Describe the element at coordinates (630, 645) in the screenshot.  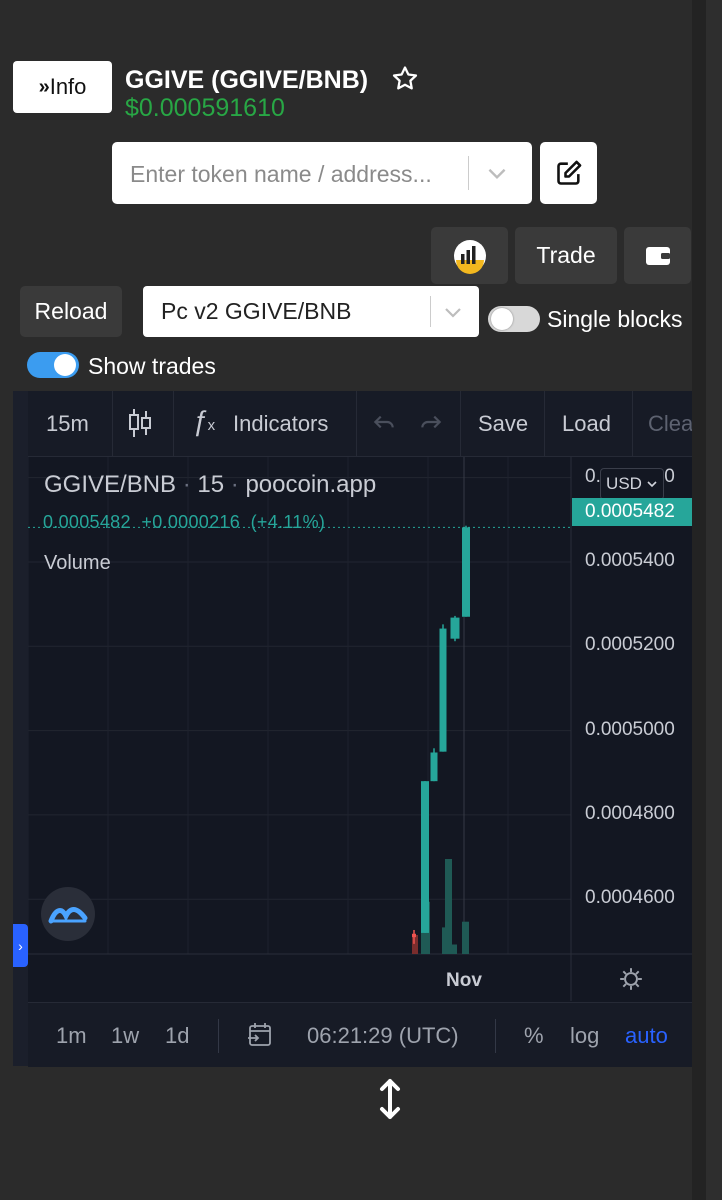
I see `price-axis-label: 0.0005200` at that location.